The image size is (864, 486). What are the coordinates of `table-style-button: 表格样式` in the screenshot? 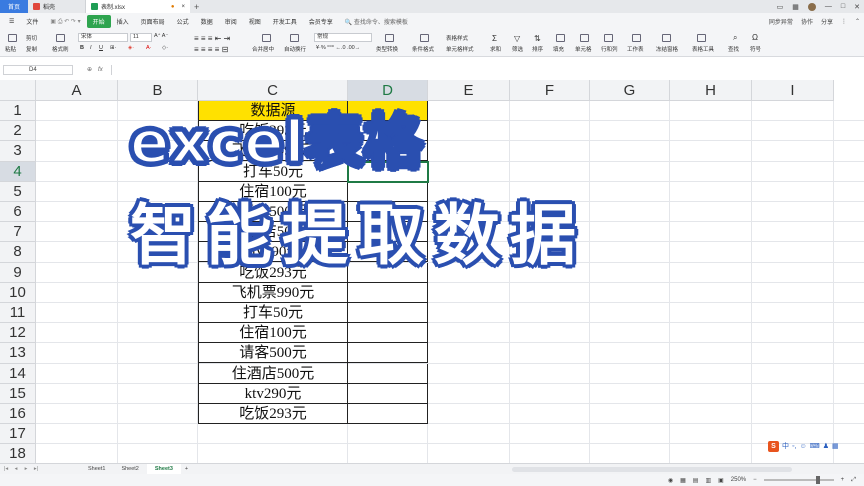 It's located at (457, 38).